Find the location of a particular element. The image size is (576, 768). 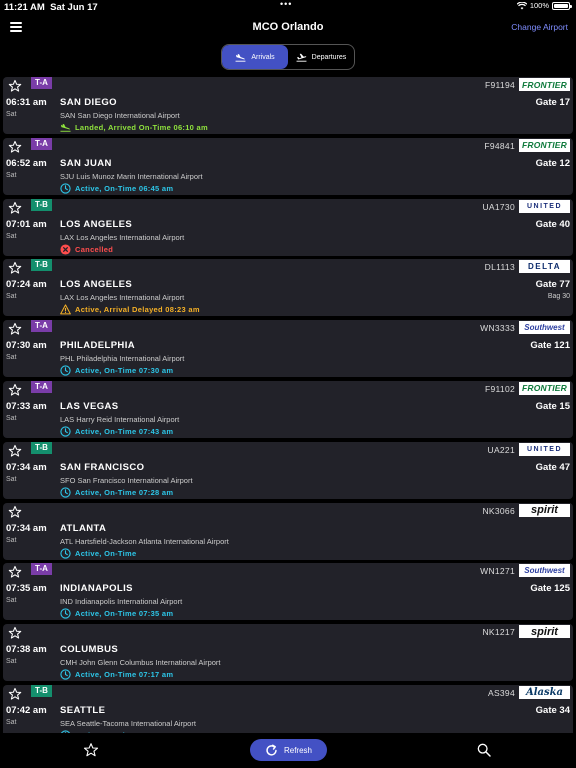

arrival-time: 07:33 am is located at coordinates (26, 406).